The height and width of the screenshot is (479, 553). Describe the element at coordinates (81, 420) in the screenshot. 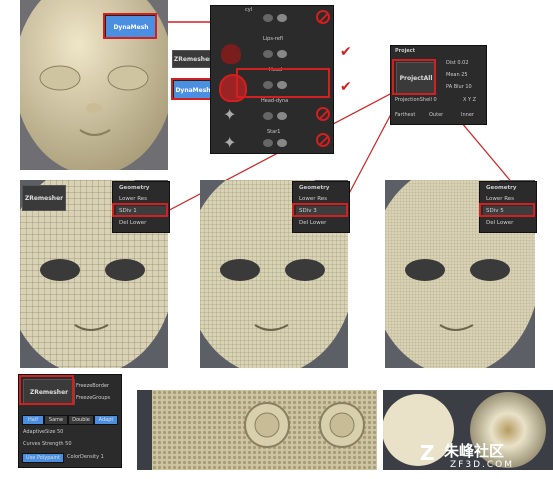

I see `double-button: Double` at that location.